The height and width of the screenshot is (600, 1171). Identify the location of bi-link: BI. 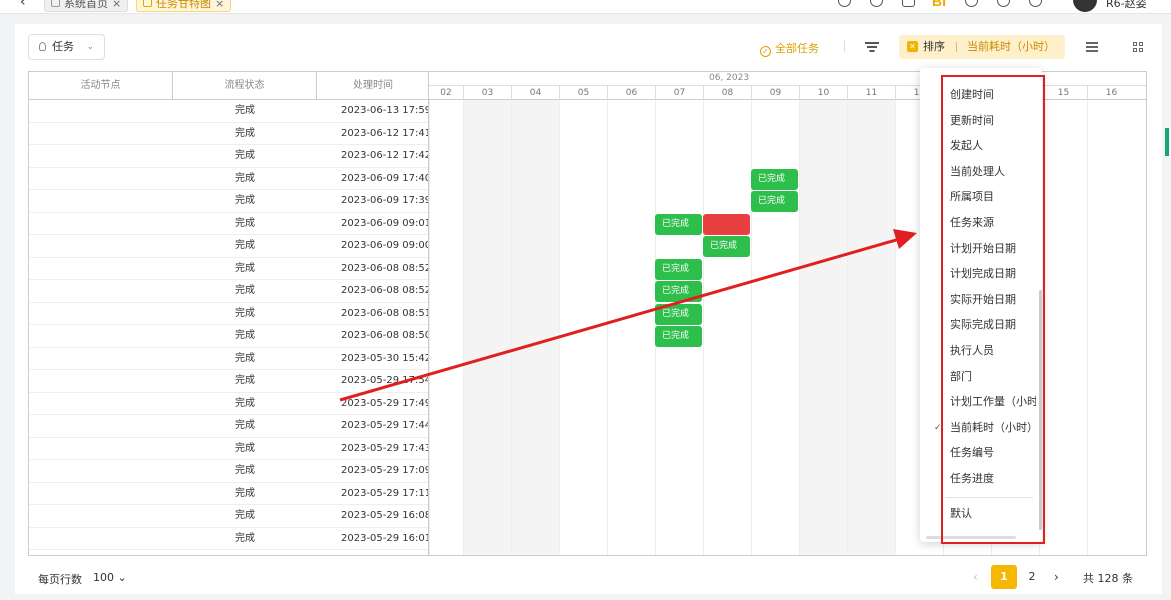
(939, 4).